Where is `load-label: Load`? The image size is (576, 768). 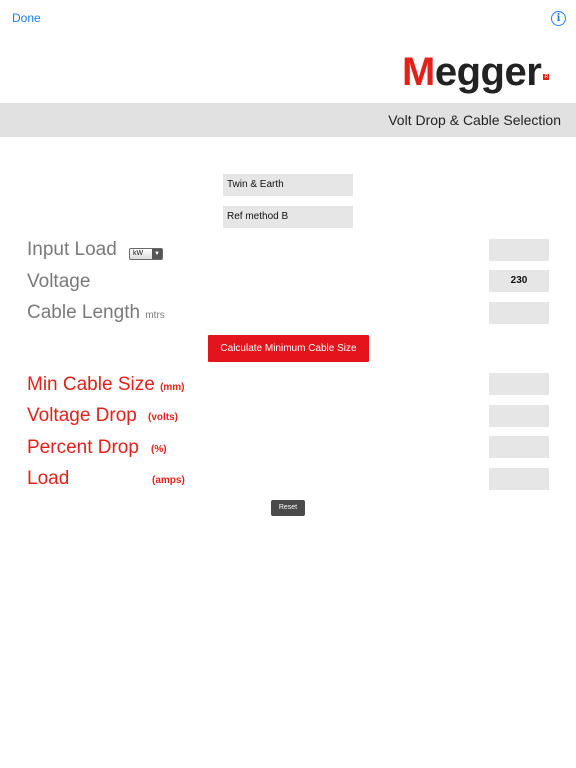
load-label: Load is located at coordinates (48, 478).